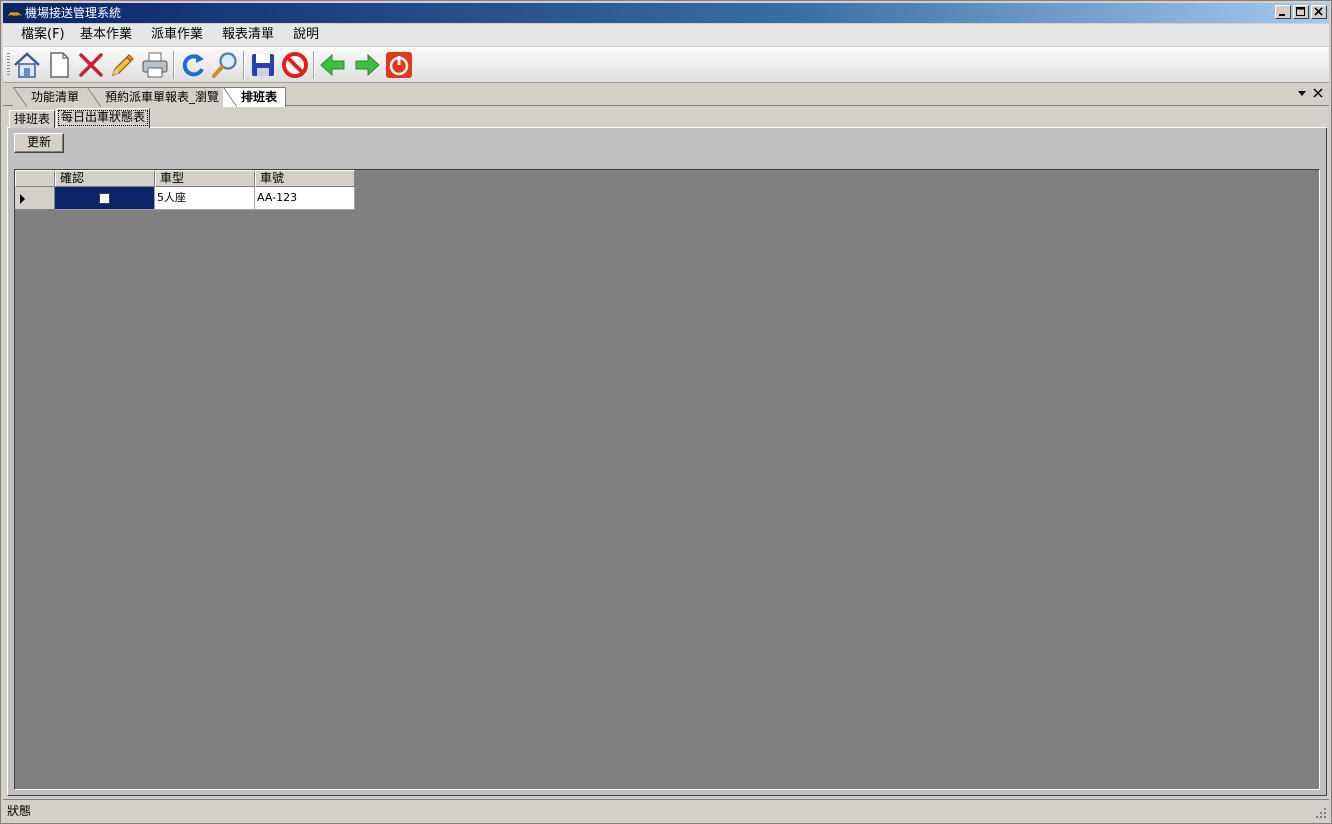  Describe the element at coordinates (35, 178) in the screenshot. I see `grid-corner-header` at that location.